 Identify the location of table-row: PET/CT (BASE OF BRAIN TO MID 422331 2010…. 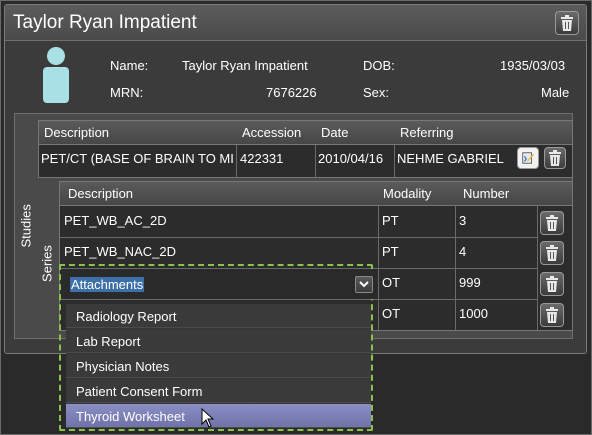
(305, 161).